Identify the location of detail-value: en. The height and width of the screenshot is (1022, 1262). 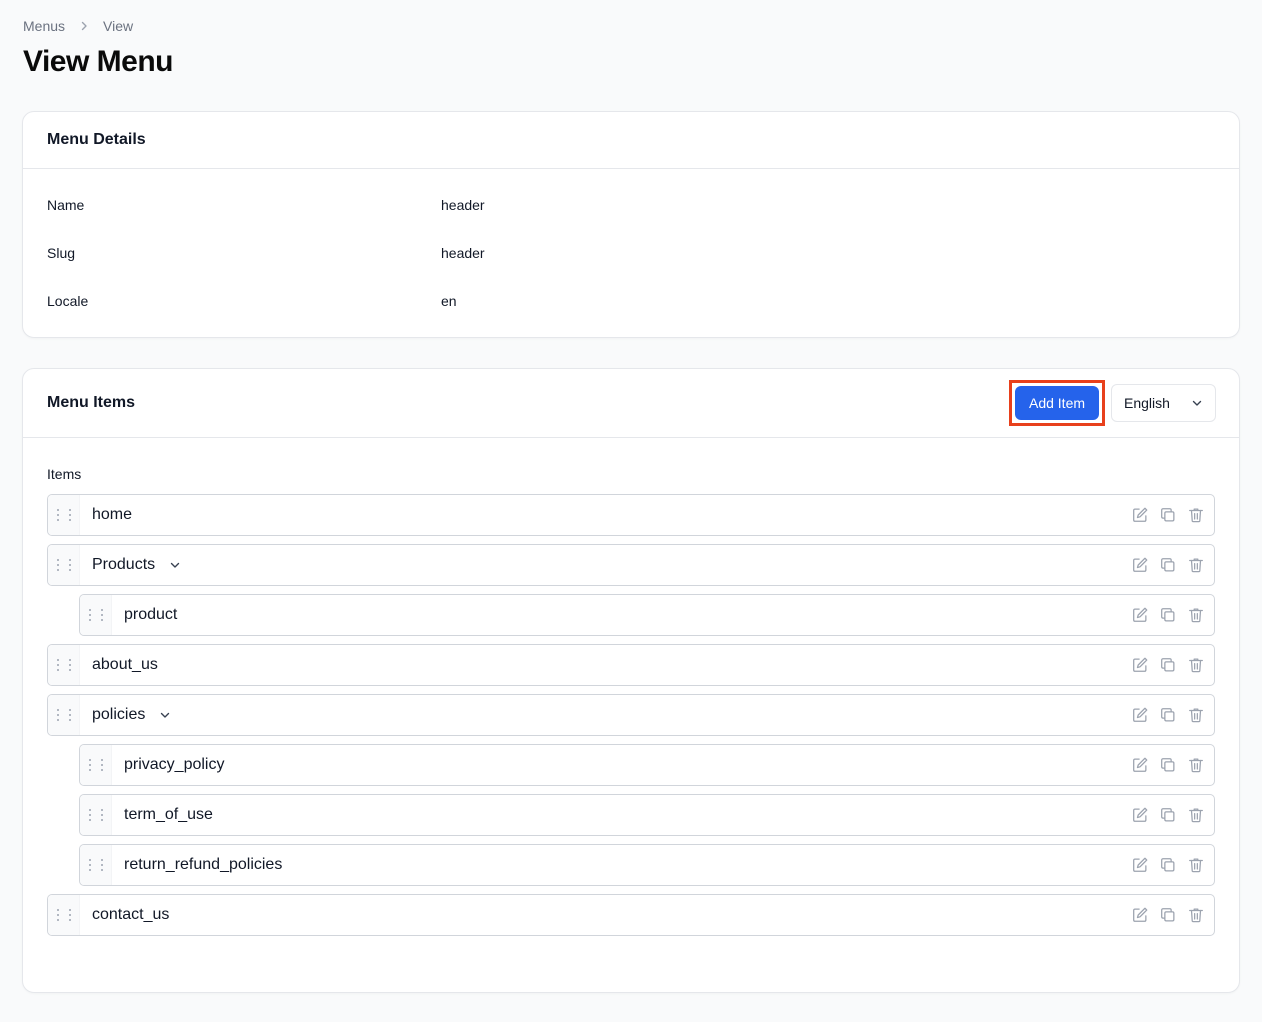
(449, 301).